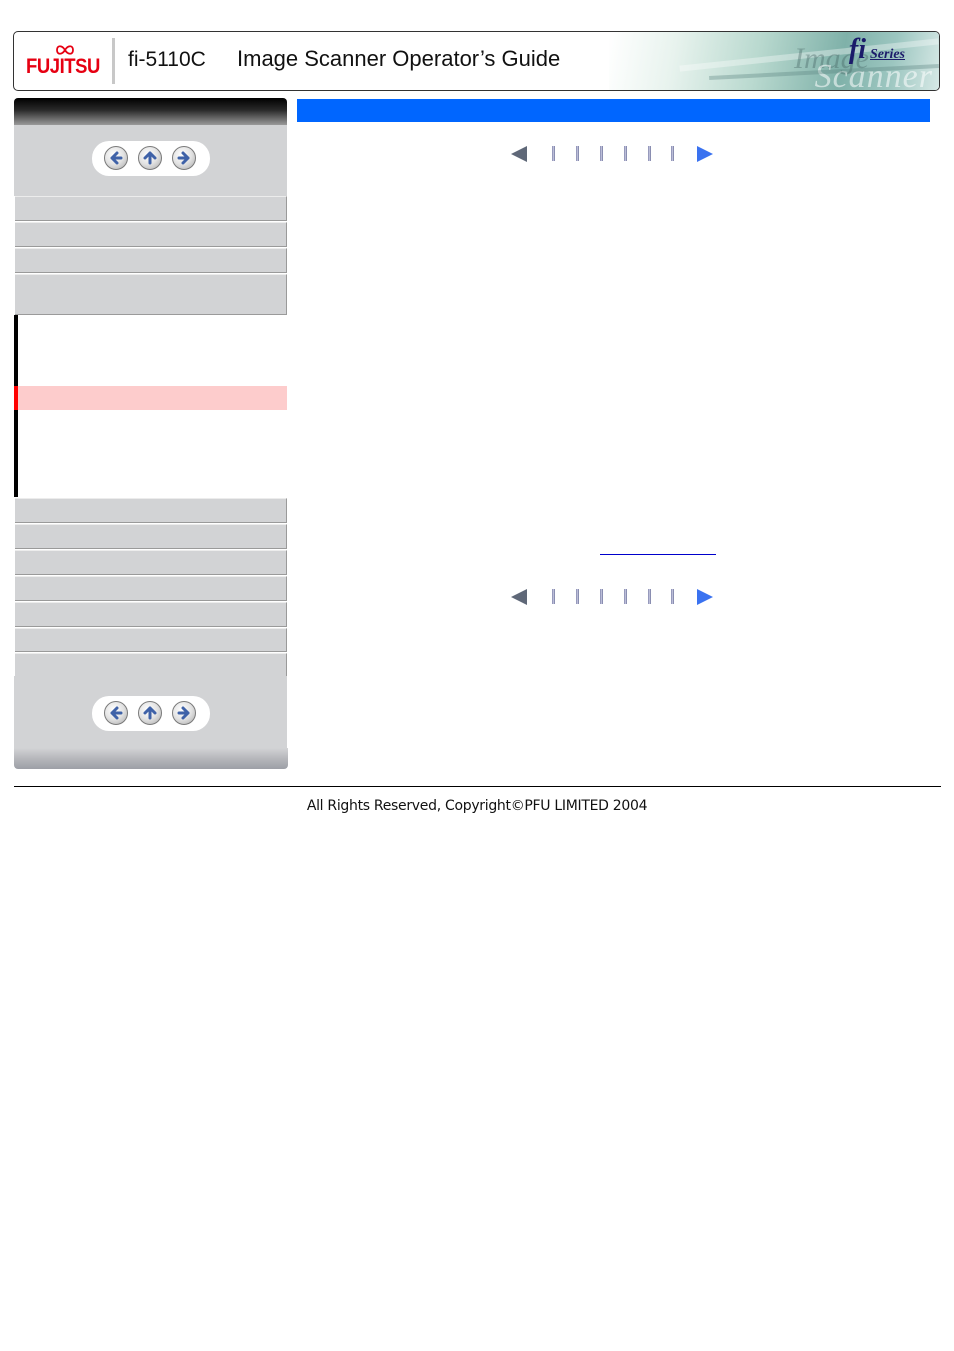  I want to click on fi-logo-text: fi, so click(857, 49).